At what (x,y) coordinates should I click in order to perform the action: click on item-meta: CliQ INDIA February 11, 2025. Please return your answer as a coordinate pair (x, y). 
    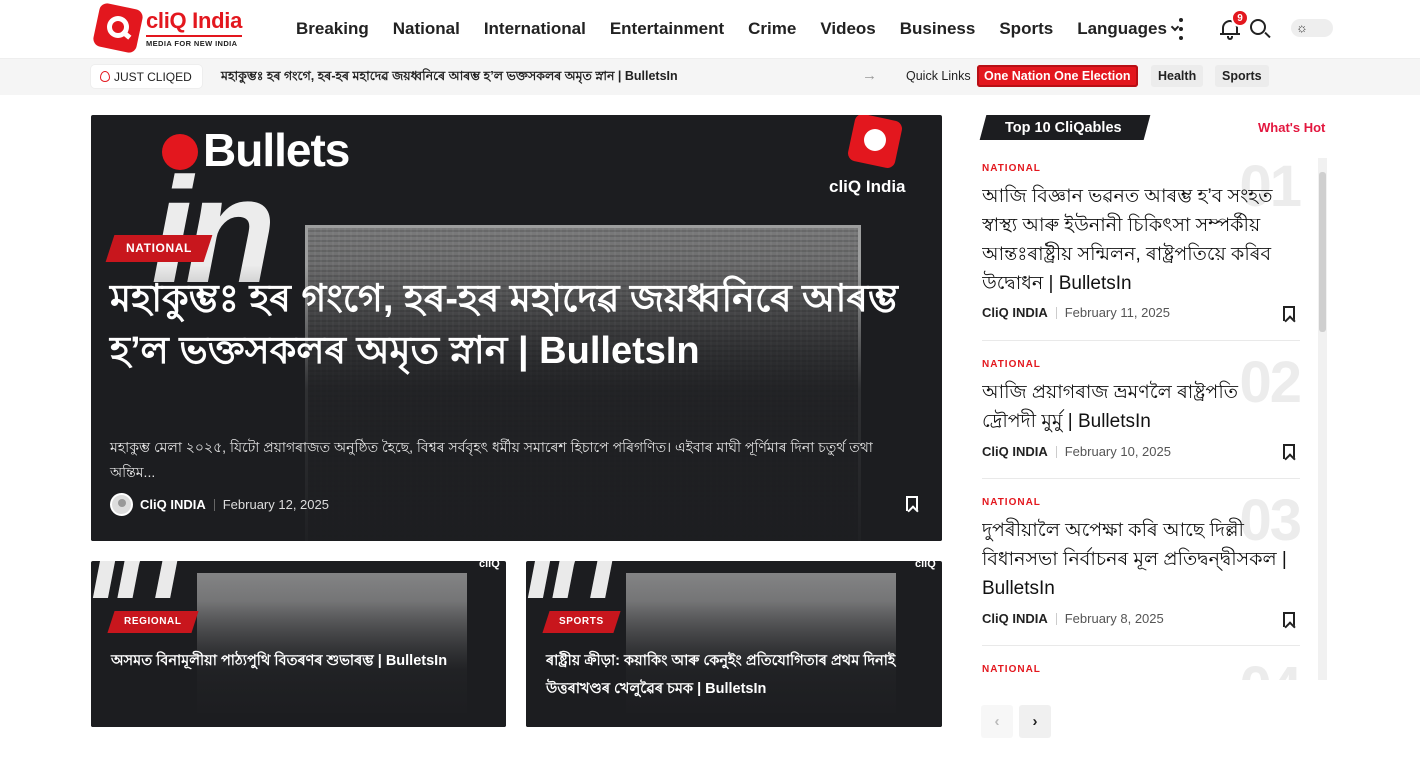
    Looking at the image, I should click on (1076, 312).